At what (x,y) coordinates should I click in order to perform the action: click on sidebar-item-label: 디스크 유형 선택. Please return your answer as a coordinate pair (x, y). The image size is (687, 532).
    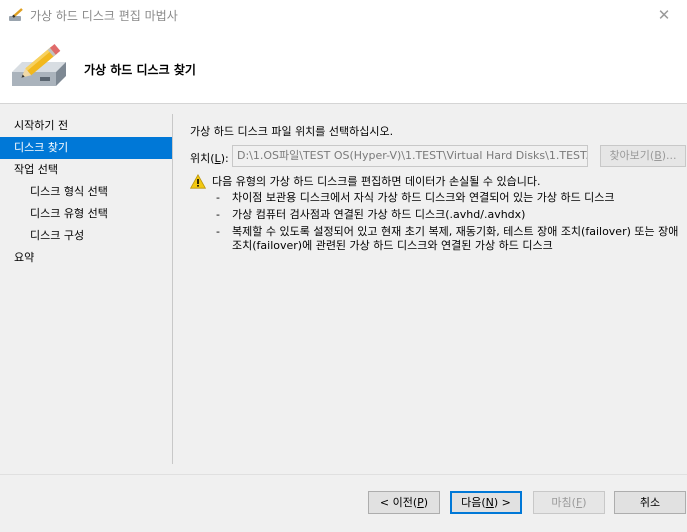
    Looking at the image, I should click on (69, 213).